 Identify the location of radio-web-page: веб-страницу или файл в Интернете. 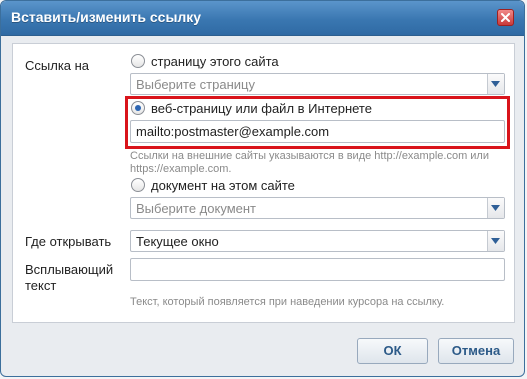
(251, 108).